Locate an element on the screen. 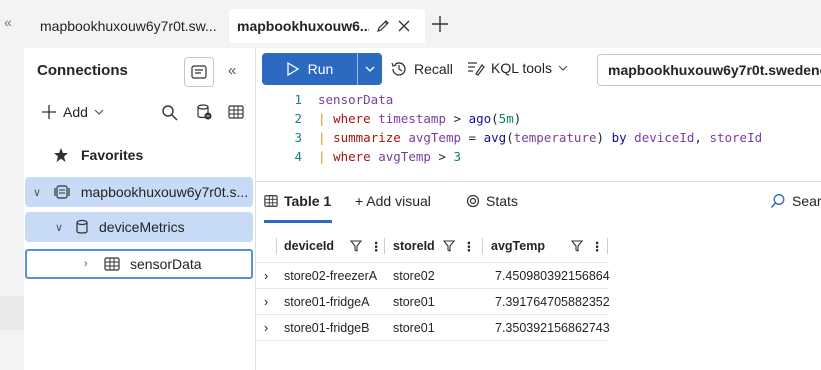  cluster-selector: mapbookhuxouw6y7r0t.swedence is located at coordinates (709, 70).